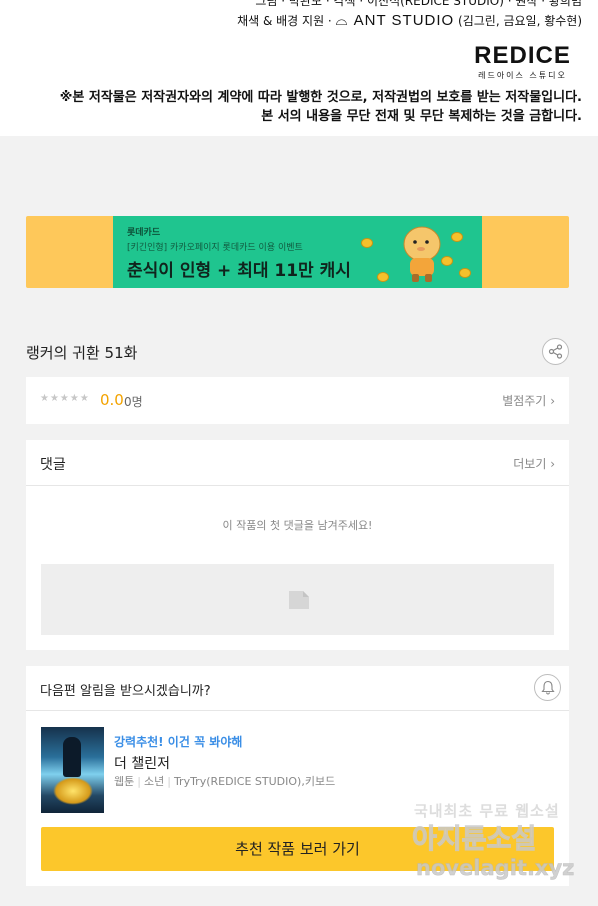 The width and height of the screenshot is (598, 906). What do you see at coordinates (53, 465) in the screenshot?
I see `comments-title: 댓글` at bounding box center [53, 465].